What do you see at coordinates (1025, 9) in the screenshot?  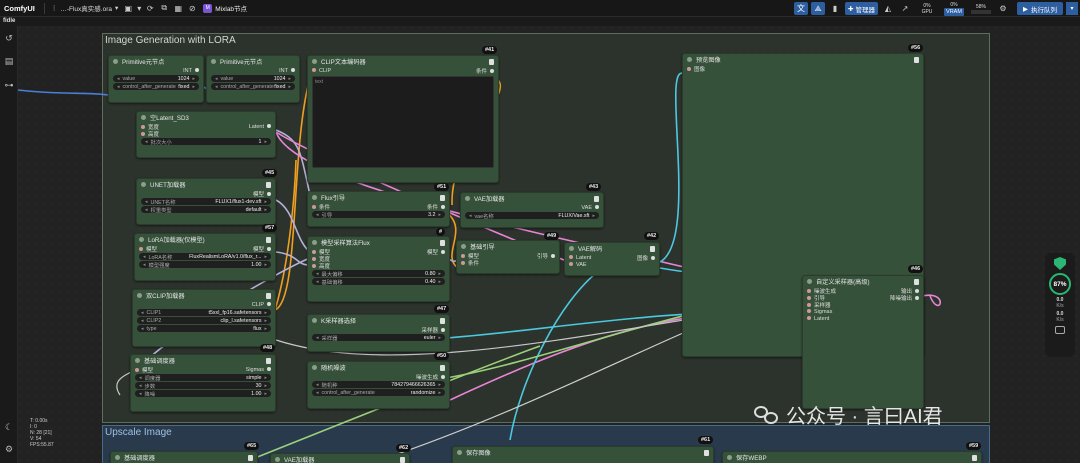 I see `play-icon: ▶` at bounding box center [1025, 9].